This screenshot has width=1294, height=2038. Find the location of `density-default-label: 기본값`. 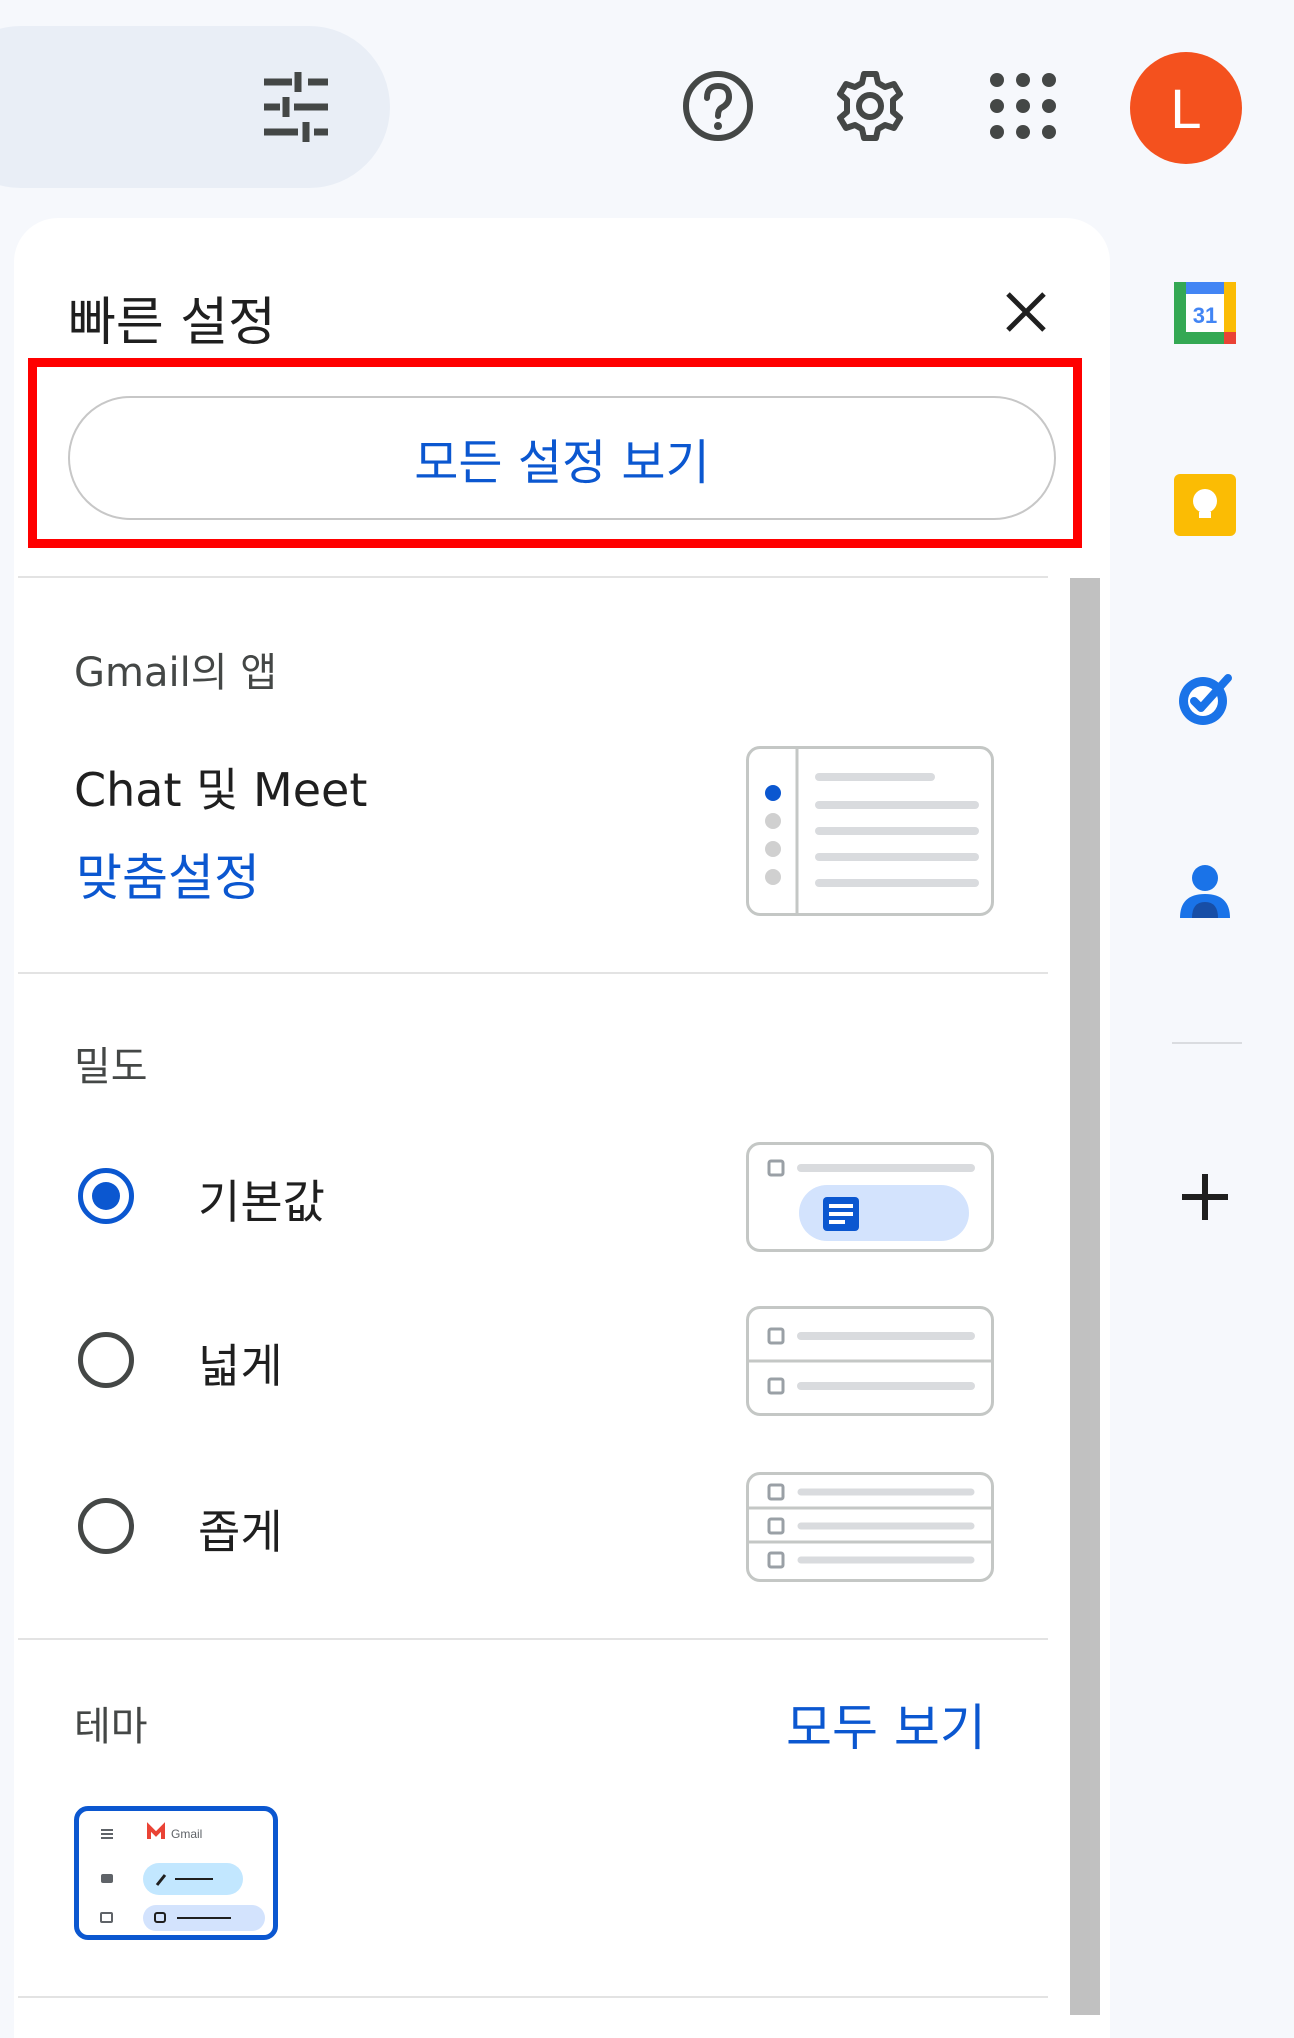

density-default-label: 기본값 is located at coordinates (261, 1202).